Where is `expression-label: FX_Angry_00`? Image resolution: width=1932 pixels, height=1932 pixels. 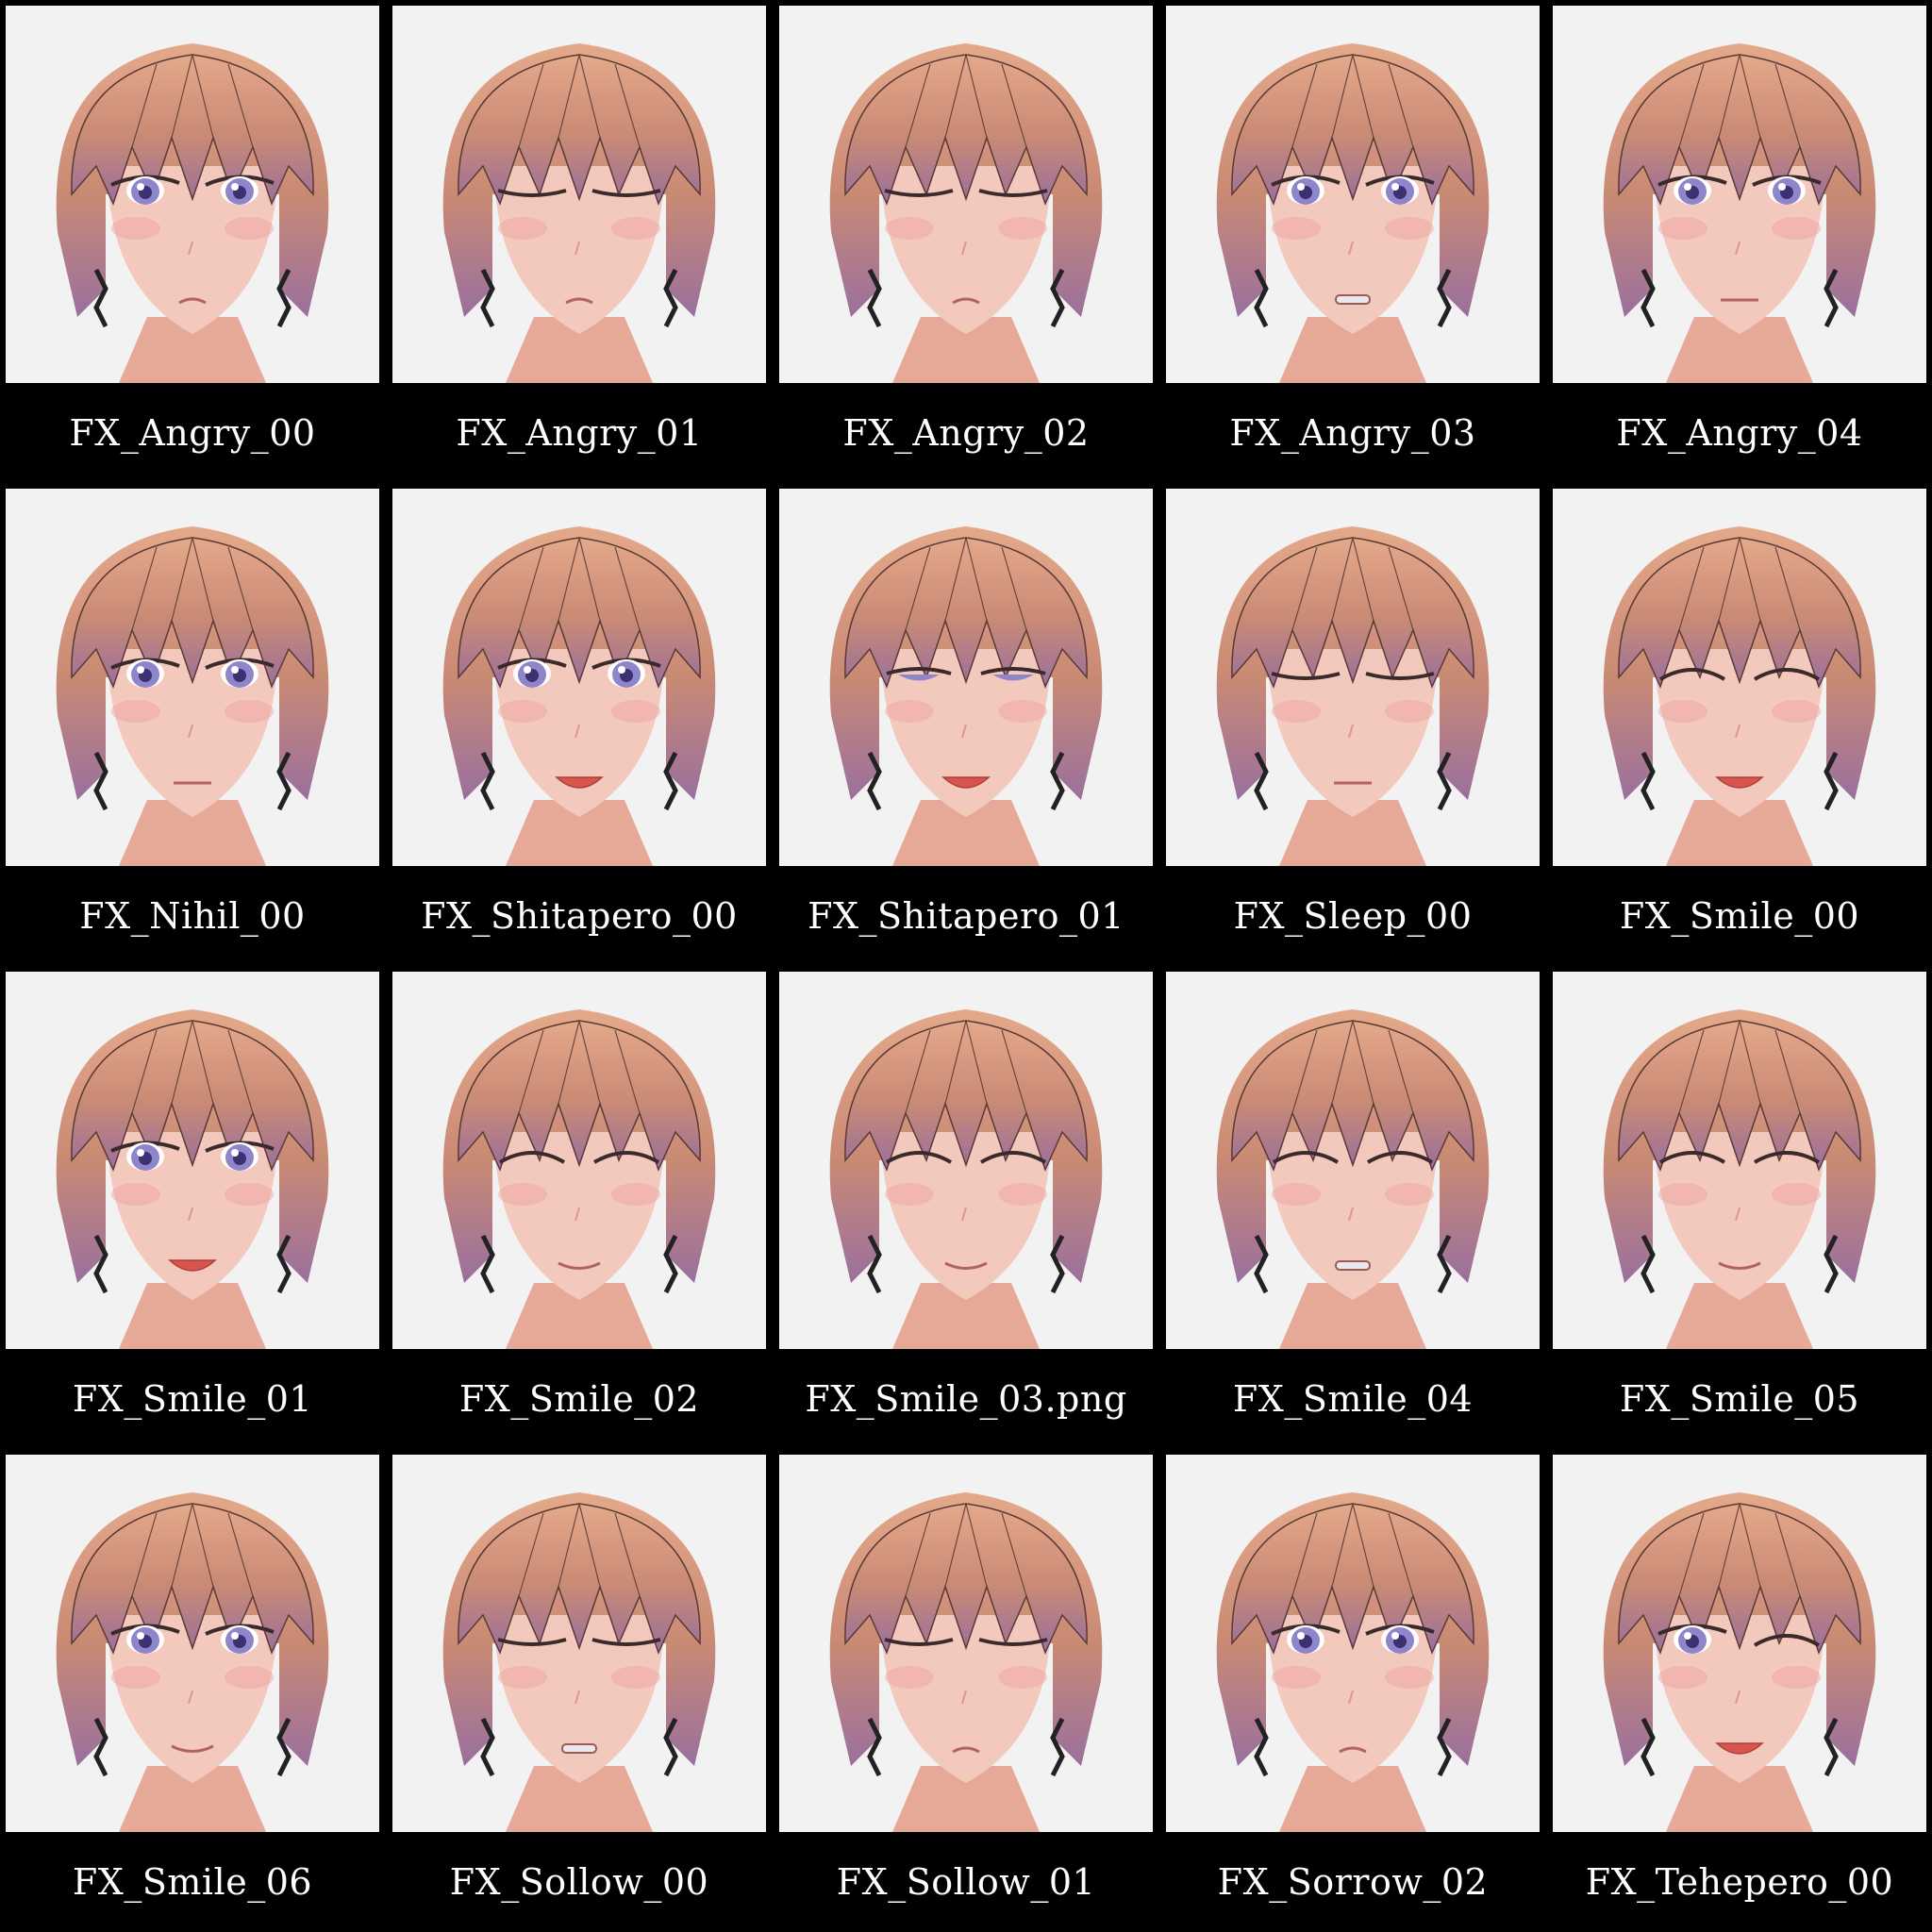 expression-label: FX_Angry_00 is located at coordinates (193, 433).